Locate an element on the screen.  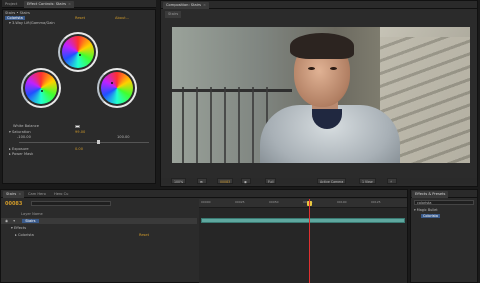
timeline-tabbar: Stairs × Cam Hero Hero Cu is located at coordinates (204, 194).